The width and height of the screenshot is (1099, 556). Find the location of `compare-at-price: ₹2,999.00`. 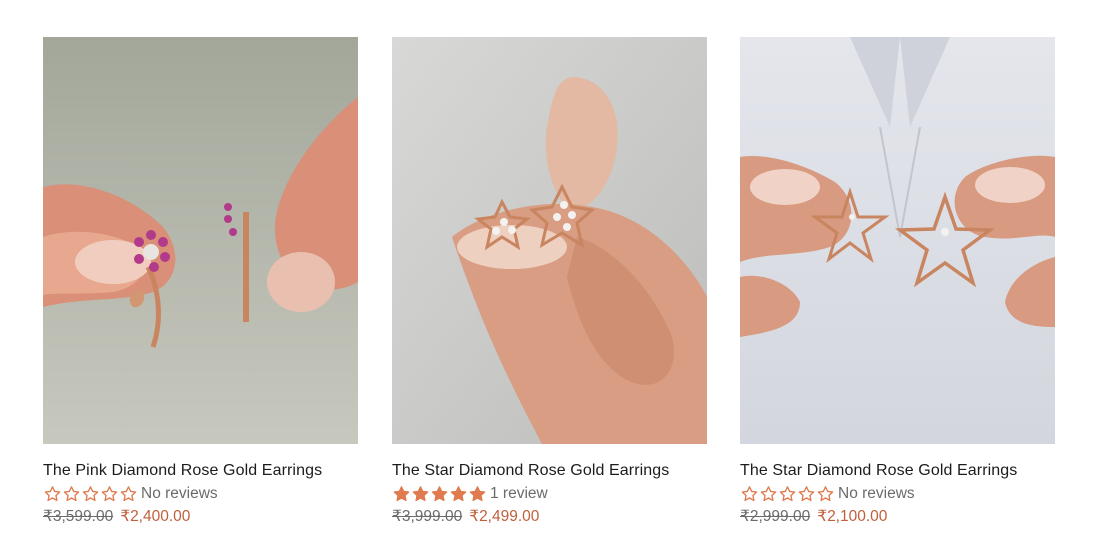

compare-at-price: ₹2,999.00 is located at coordinates (775, 516).